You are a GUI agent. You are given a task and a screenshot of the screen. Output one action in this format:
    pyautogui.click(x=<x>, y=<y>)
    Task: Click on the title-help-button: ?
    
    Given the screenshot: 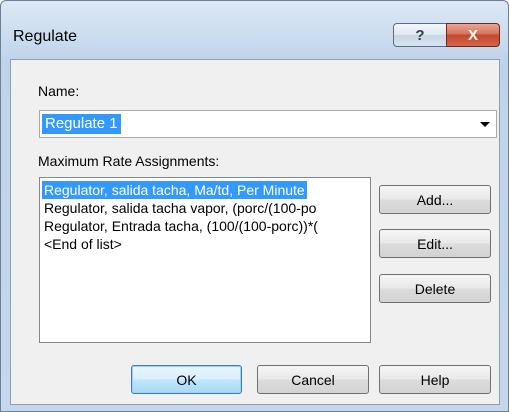 What is the action you would take?
    pyautogui.click(x=420, y=35)
    